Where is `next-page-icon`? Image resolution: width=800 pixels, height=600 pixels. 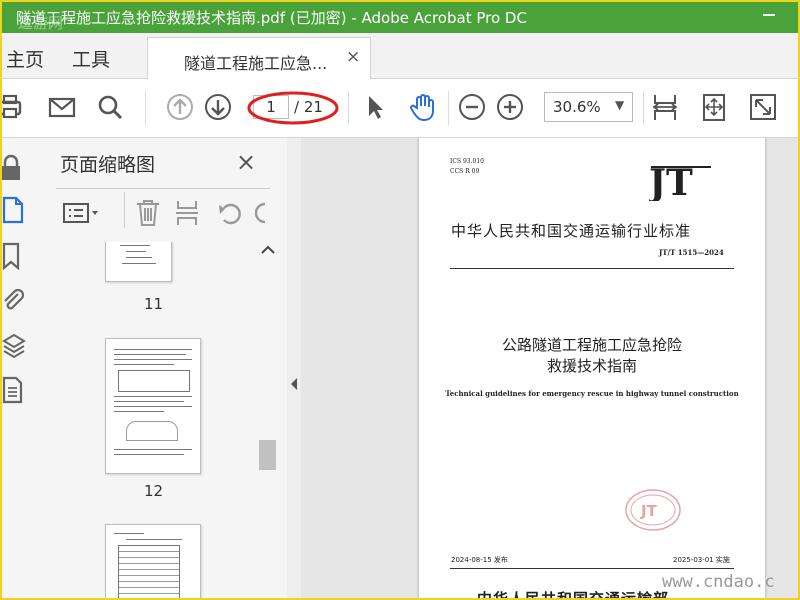
next-page-icon is located at coordinates (218, 107).